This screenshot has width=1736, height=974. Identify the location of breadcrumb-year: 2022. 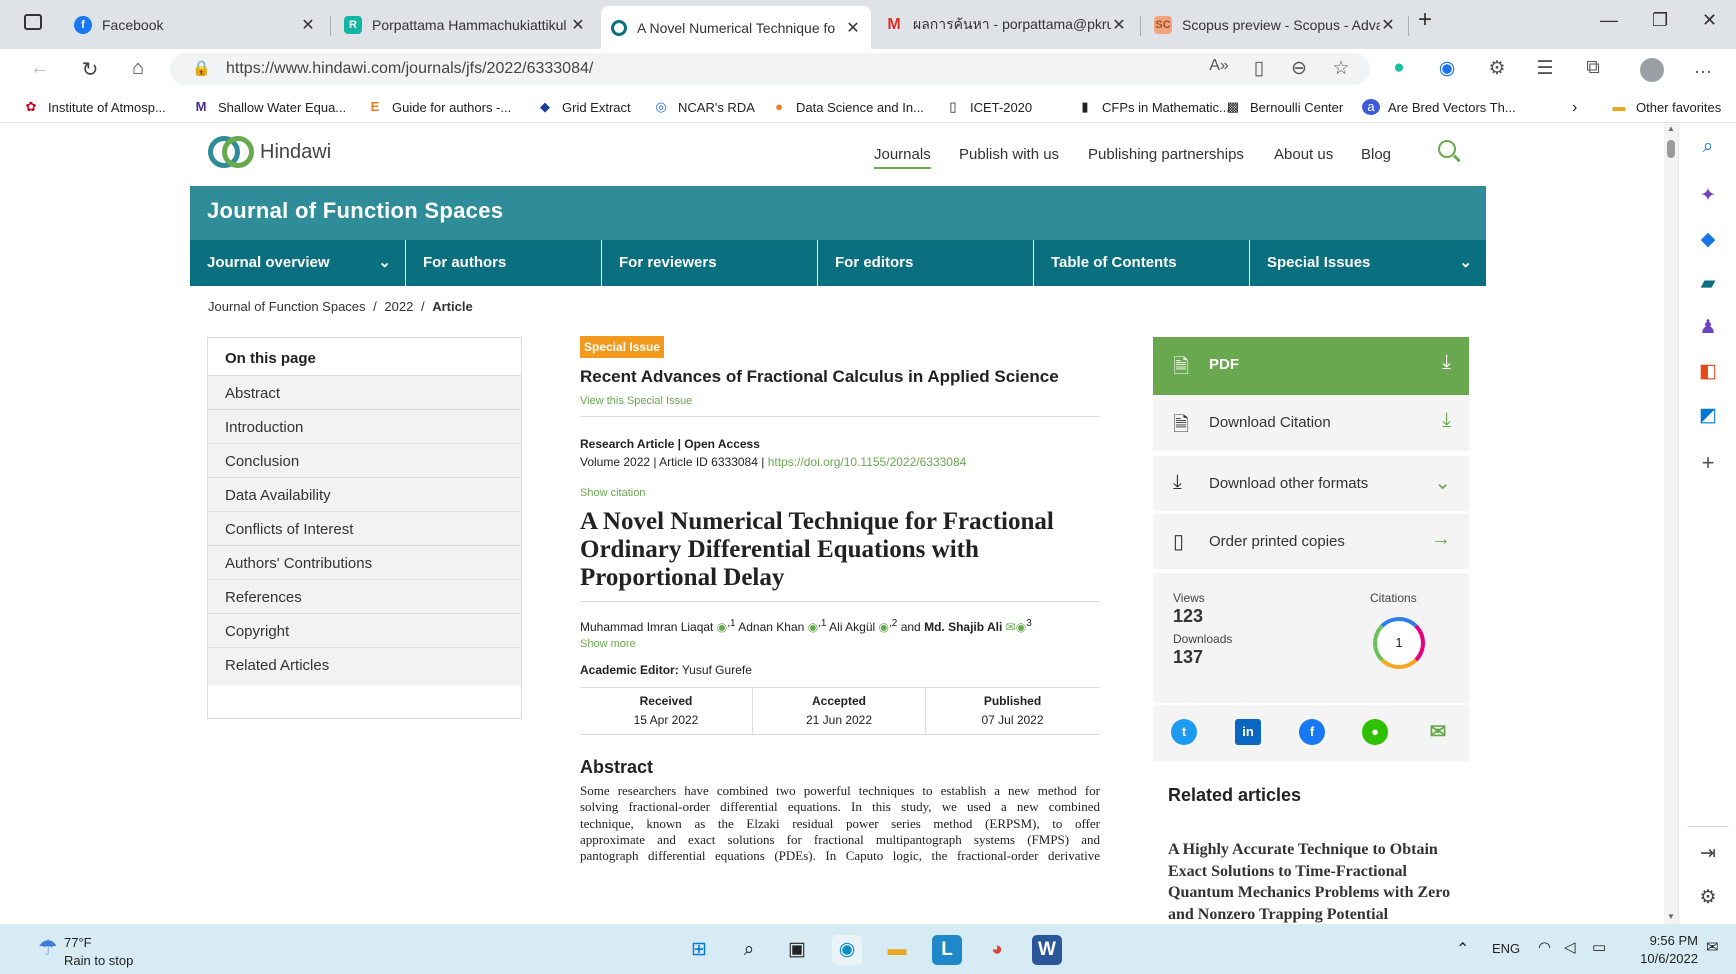
(398, 306).